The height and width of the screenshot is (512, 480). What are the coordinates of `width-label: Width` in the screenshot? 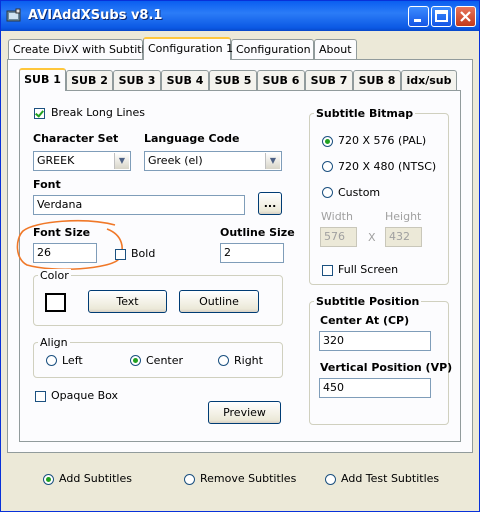 It's located at (337, 216).